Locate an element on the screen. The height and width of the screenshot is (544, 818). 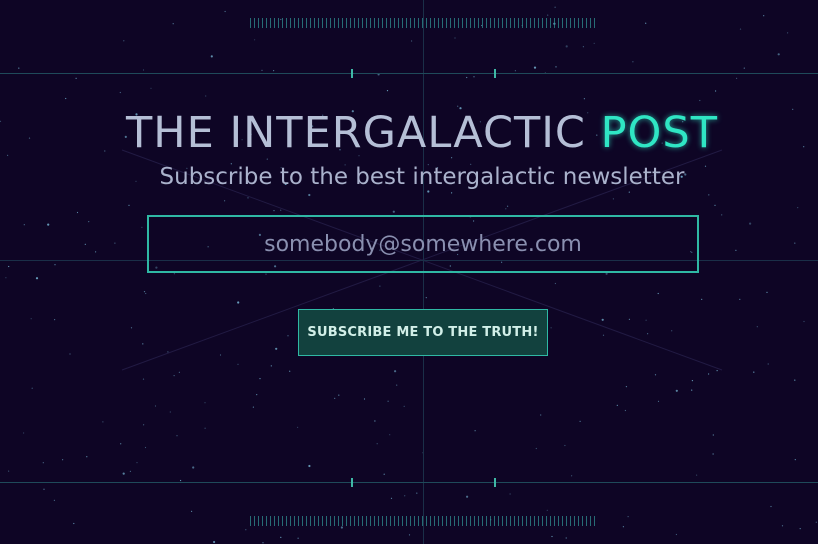
bottom-ruler is located at coordinates (423, 521).